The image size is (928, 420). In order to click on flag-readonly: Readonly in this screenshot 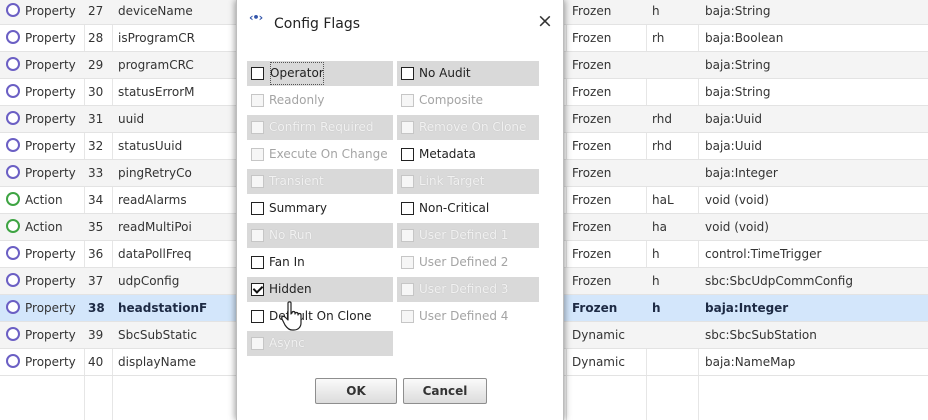, I will do `click(320, 100)`.